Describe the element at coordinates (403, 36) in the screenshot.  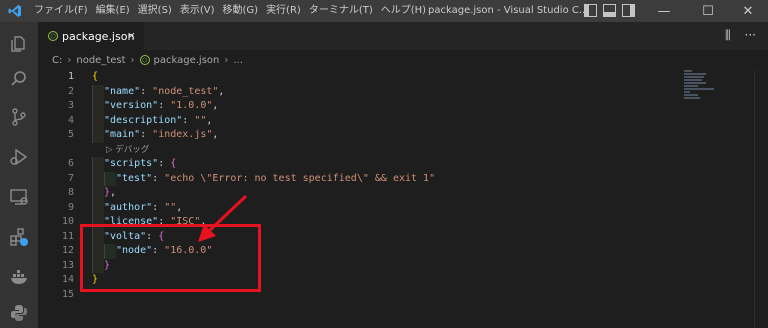
I see `tab-bar: ⬡ package.json × ⫼ ···` at that location.